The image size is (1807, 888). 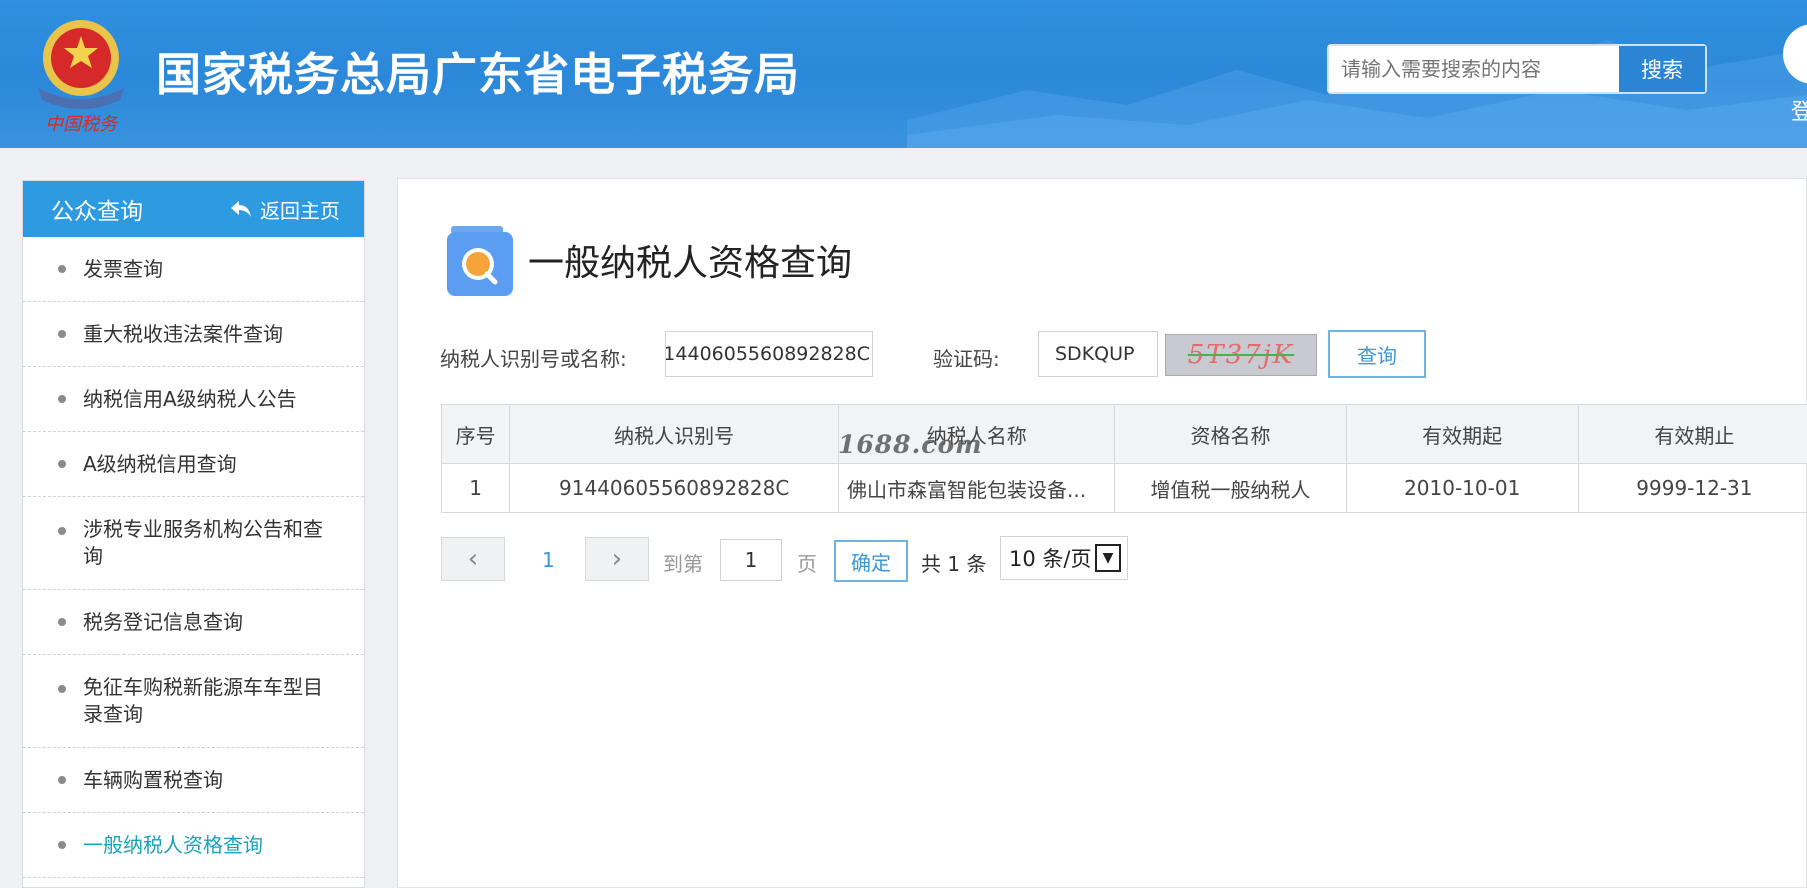 I want to click on current-page-number: 1, so click(x=548, y=560).